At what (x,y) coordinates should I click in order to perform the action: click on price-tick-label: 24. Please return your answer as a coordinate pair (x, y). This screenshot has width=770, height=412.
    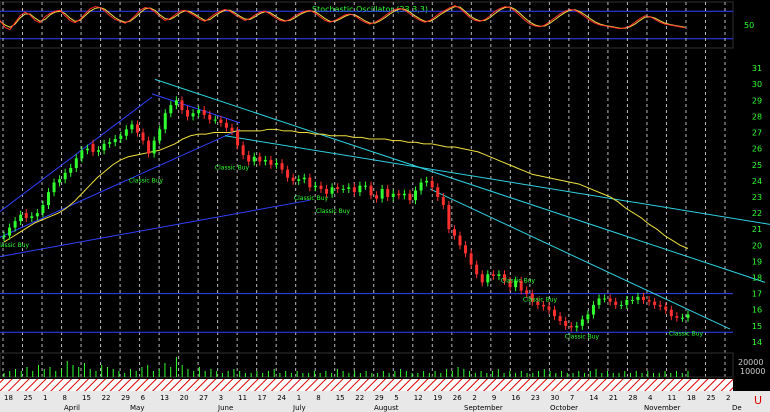
    Looking at the image, I should click on (757, 181).